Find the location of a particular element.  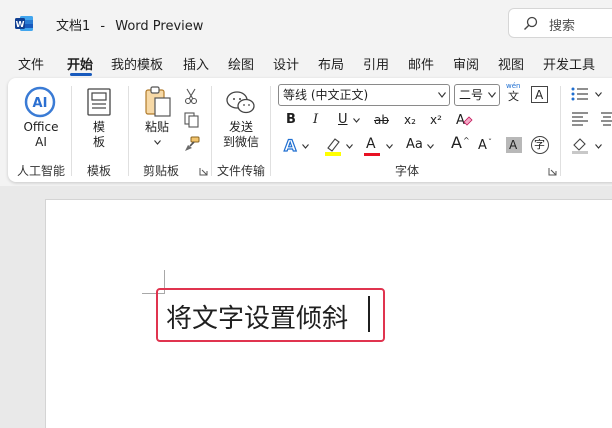

font-size-value: 二号 is located at coordinates (471, 95).